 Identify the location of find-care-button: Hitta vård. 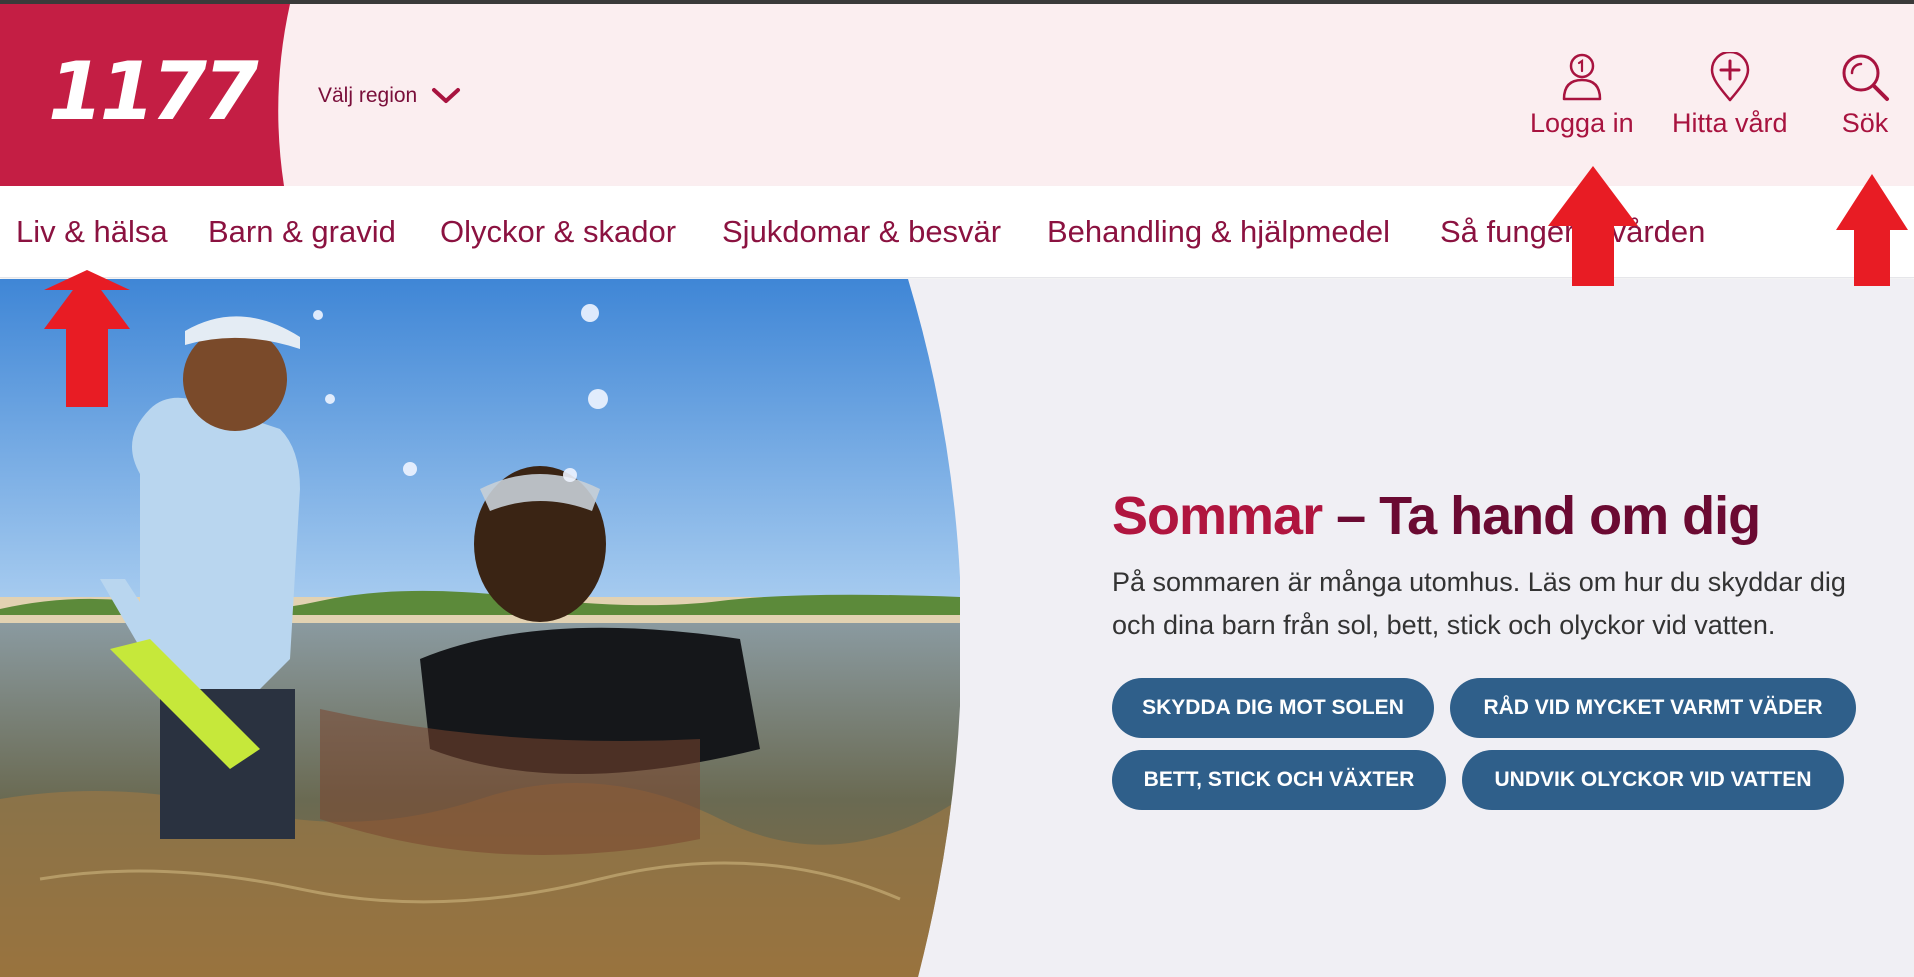
(1730, 95).